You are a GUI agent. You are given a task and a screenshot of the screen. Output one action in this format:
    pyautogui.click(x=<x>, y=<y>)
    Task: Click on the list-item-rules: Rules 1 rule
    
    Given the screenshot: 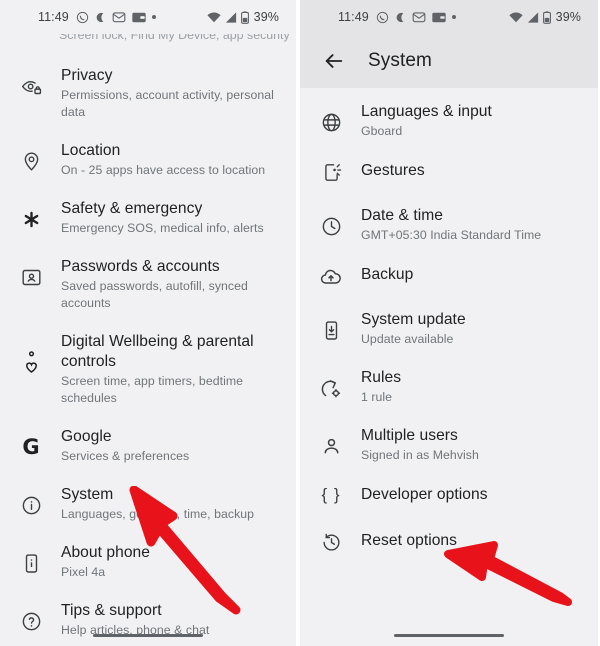 What is the action you would take?
    pyautogui.click(x=449, y=387)
    